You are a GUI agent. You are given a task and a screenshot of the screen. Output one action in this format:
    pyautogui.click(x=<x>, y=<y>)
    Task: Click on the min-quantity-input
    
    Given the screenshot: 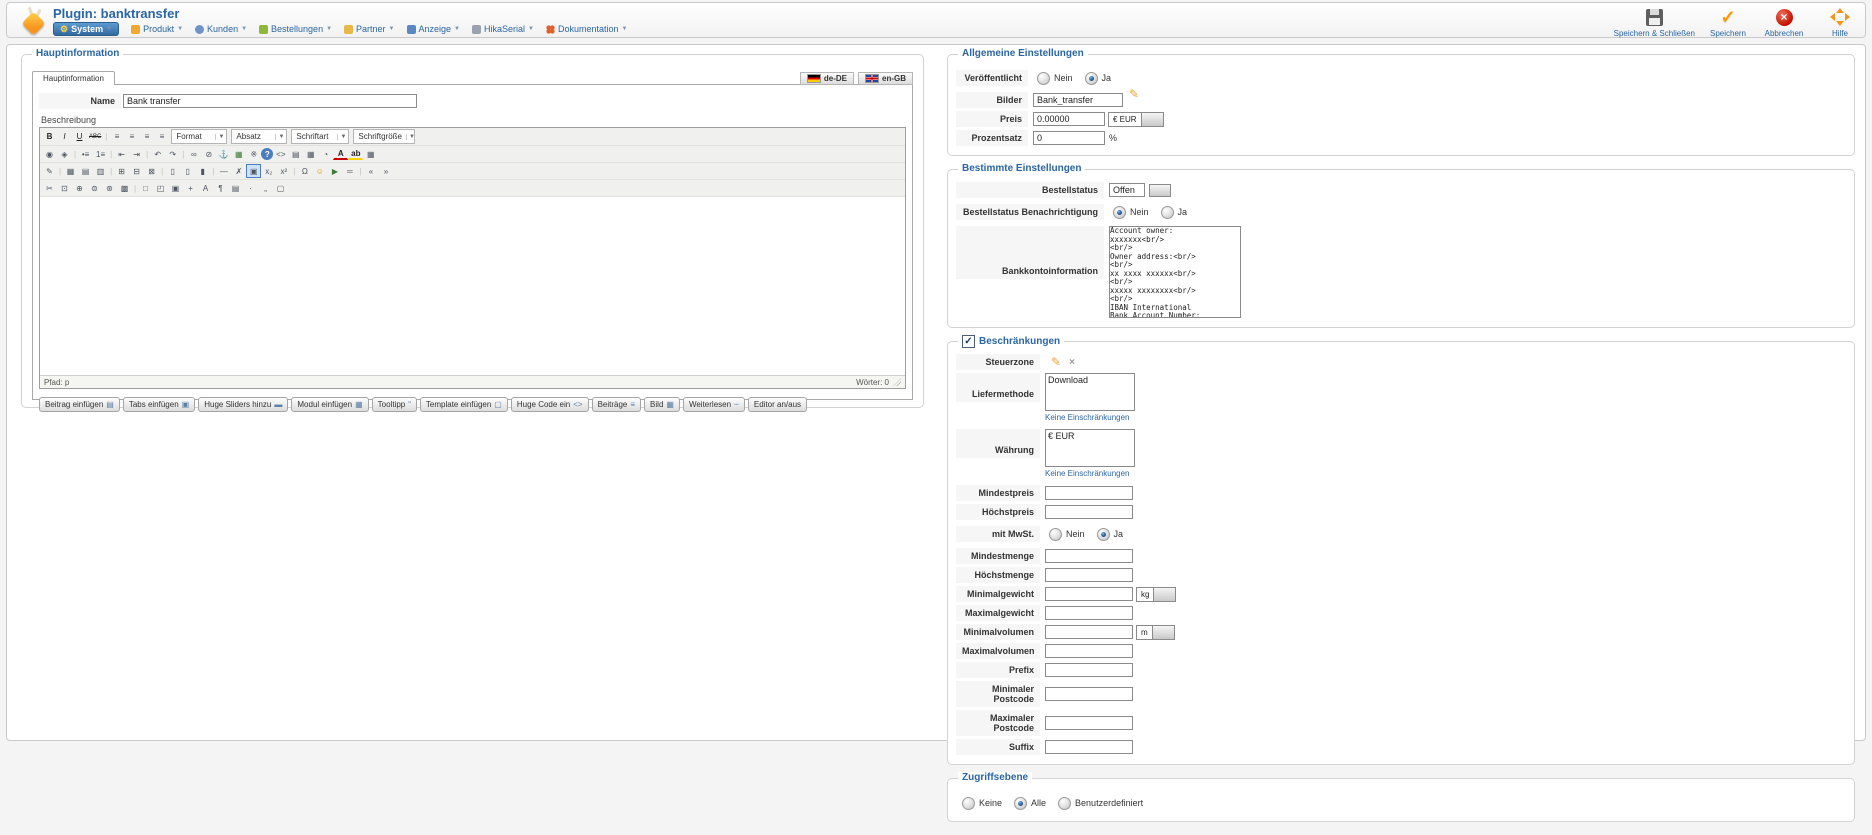 What is the action you would take?
    pyautogui.click(x=1089, y=556)
    